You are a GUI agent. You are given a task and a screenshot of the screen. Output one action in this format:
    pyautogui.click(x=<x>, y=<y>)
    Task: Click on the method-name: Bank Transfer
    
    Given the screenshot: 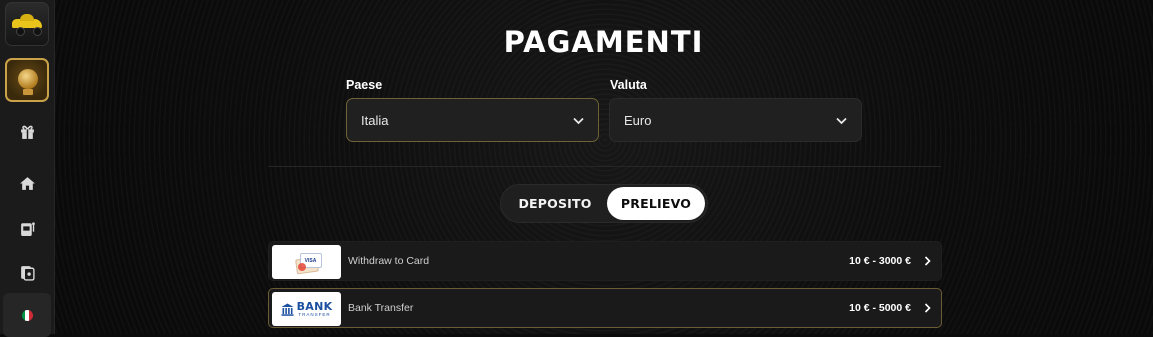 What is the action you would take?
    pyautogui.click(x=381, y=308)
    